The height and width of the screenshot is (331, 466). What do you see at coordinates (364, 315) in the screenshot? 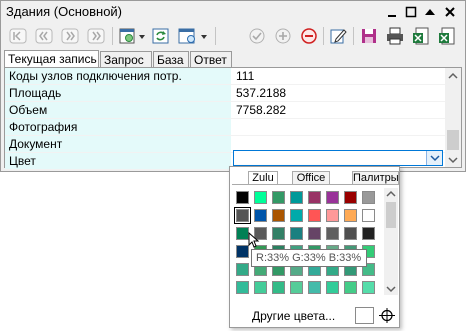
I see `custom-color-swatch` at bounding box center [364, 315].